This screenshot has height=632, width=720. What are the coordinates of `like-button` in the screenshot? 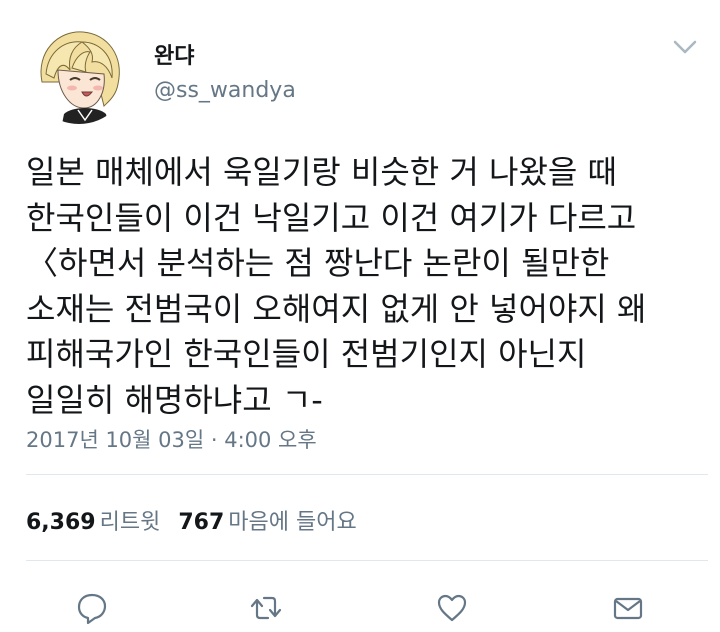 It's located at (452, 608).